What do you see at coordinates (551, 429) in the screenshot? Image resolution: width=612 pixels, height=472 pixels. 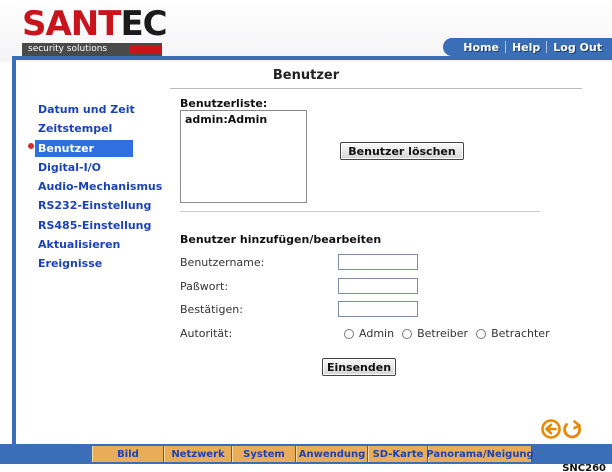 I see `back-arrow-icon` at bounding box center [551, 429].